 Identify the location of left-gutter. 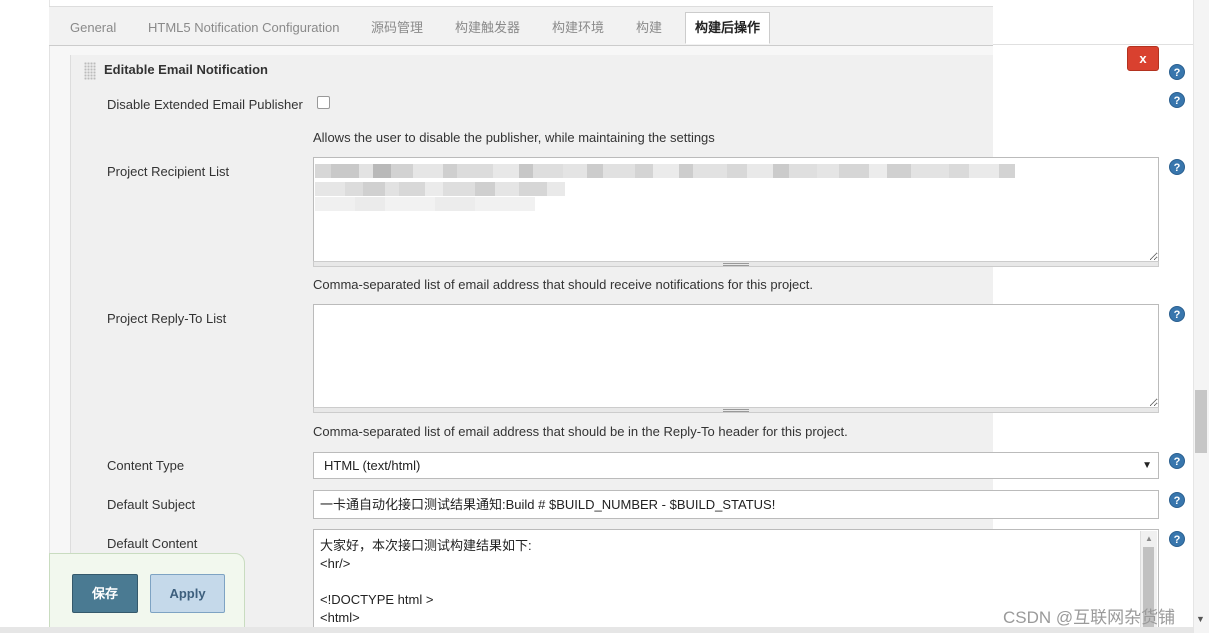
(25, 316).